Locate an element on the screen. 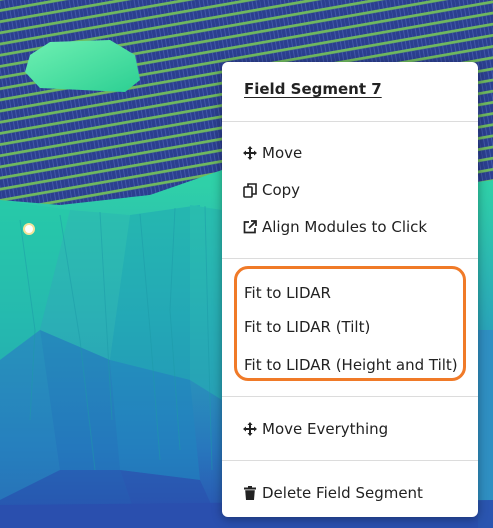 Image resolution: width=493 pixels, height=528 pixels. move-label: Move is located at coordinates (282, 153).